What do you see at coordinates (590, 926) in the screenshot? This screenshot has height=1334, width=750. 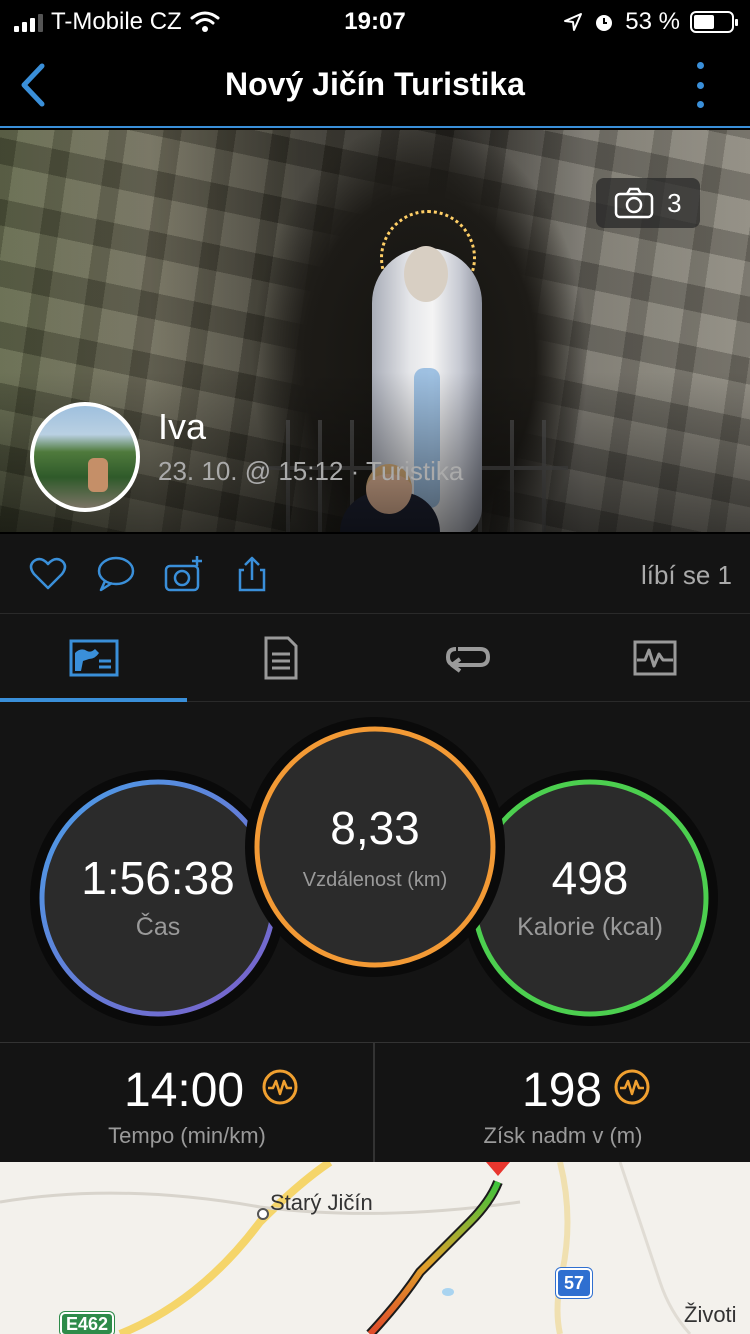 I see `calories-label: Kalorie (kcal)` at bounding box center [590, 926].